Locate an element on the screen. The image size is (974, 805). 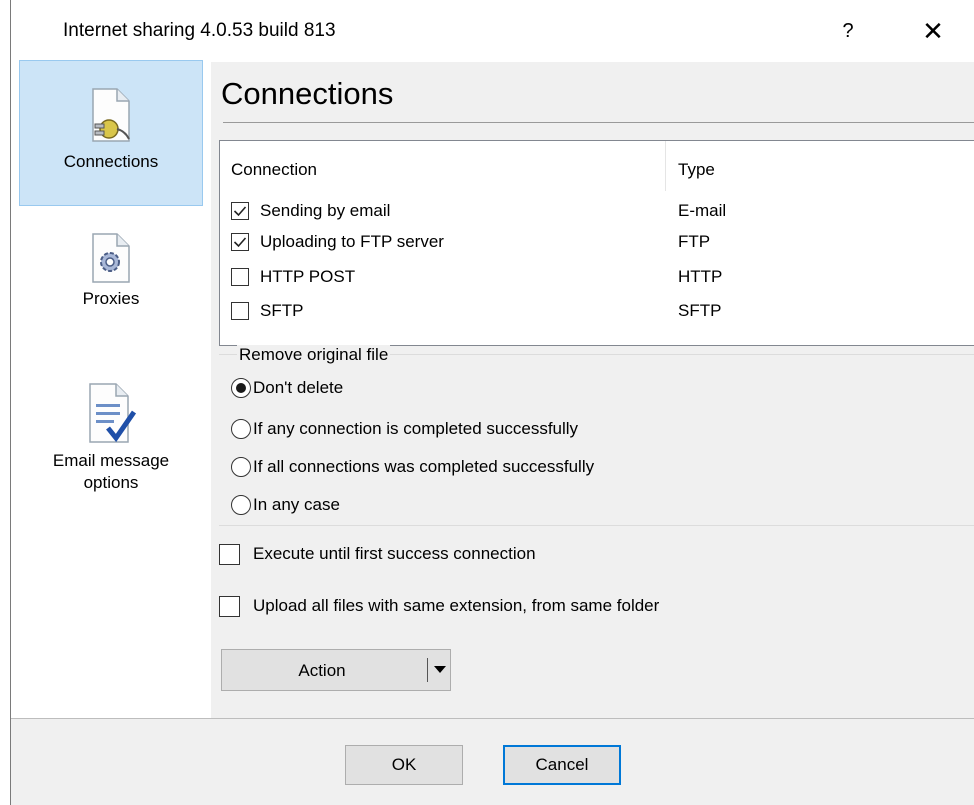
page-title: Connections is located at coordinates (307, 93).